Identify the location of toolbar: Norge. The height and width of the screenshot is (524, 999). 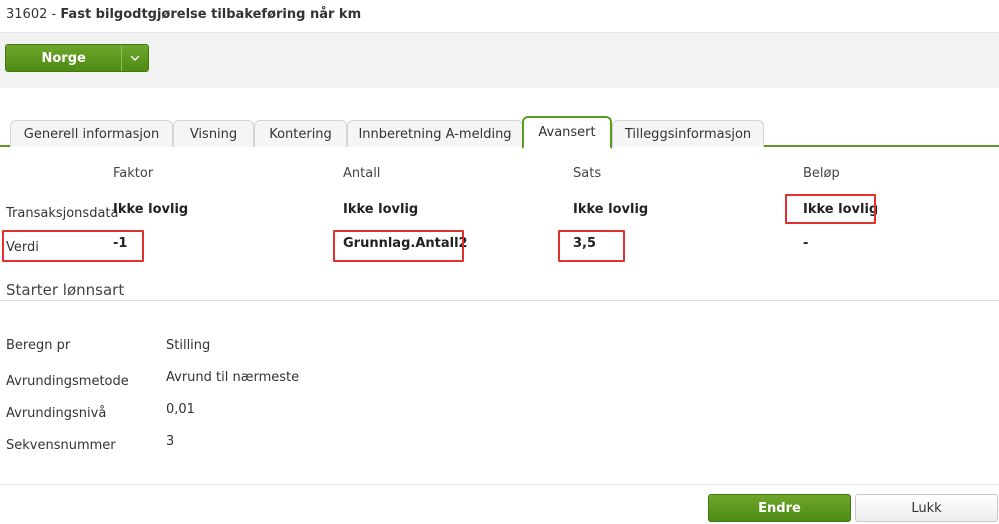
(499, 60).